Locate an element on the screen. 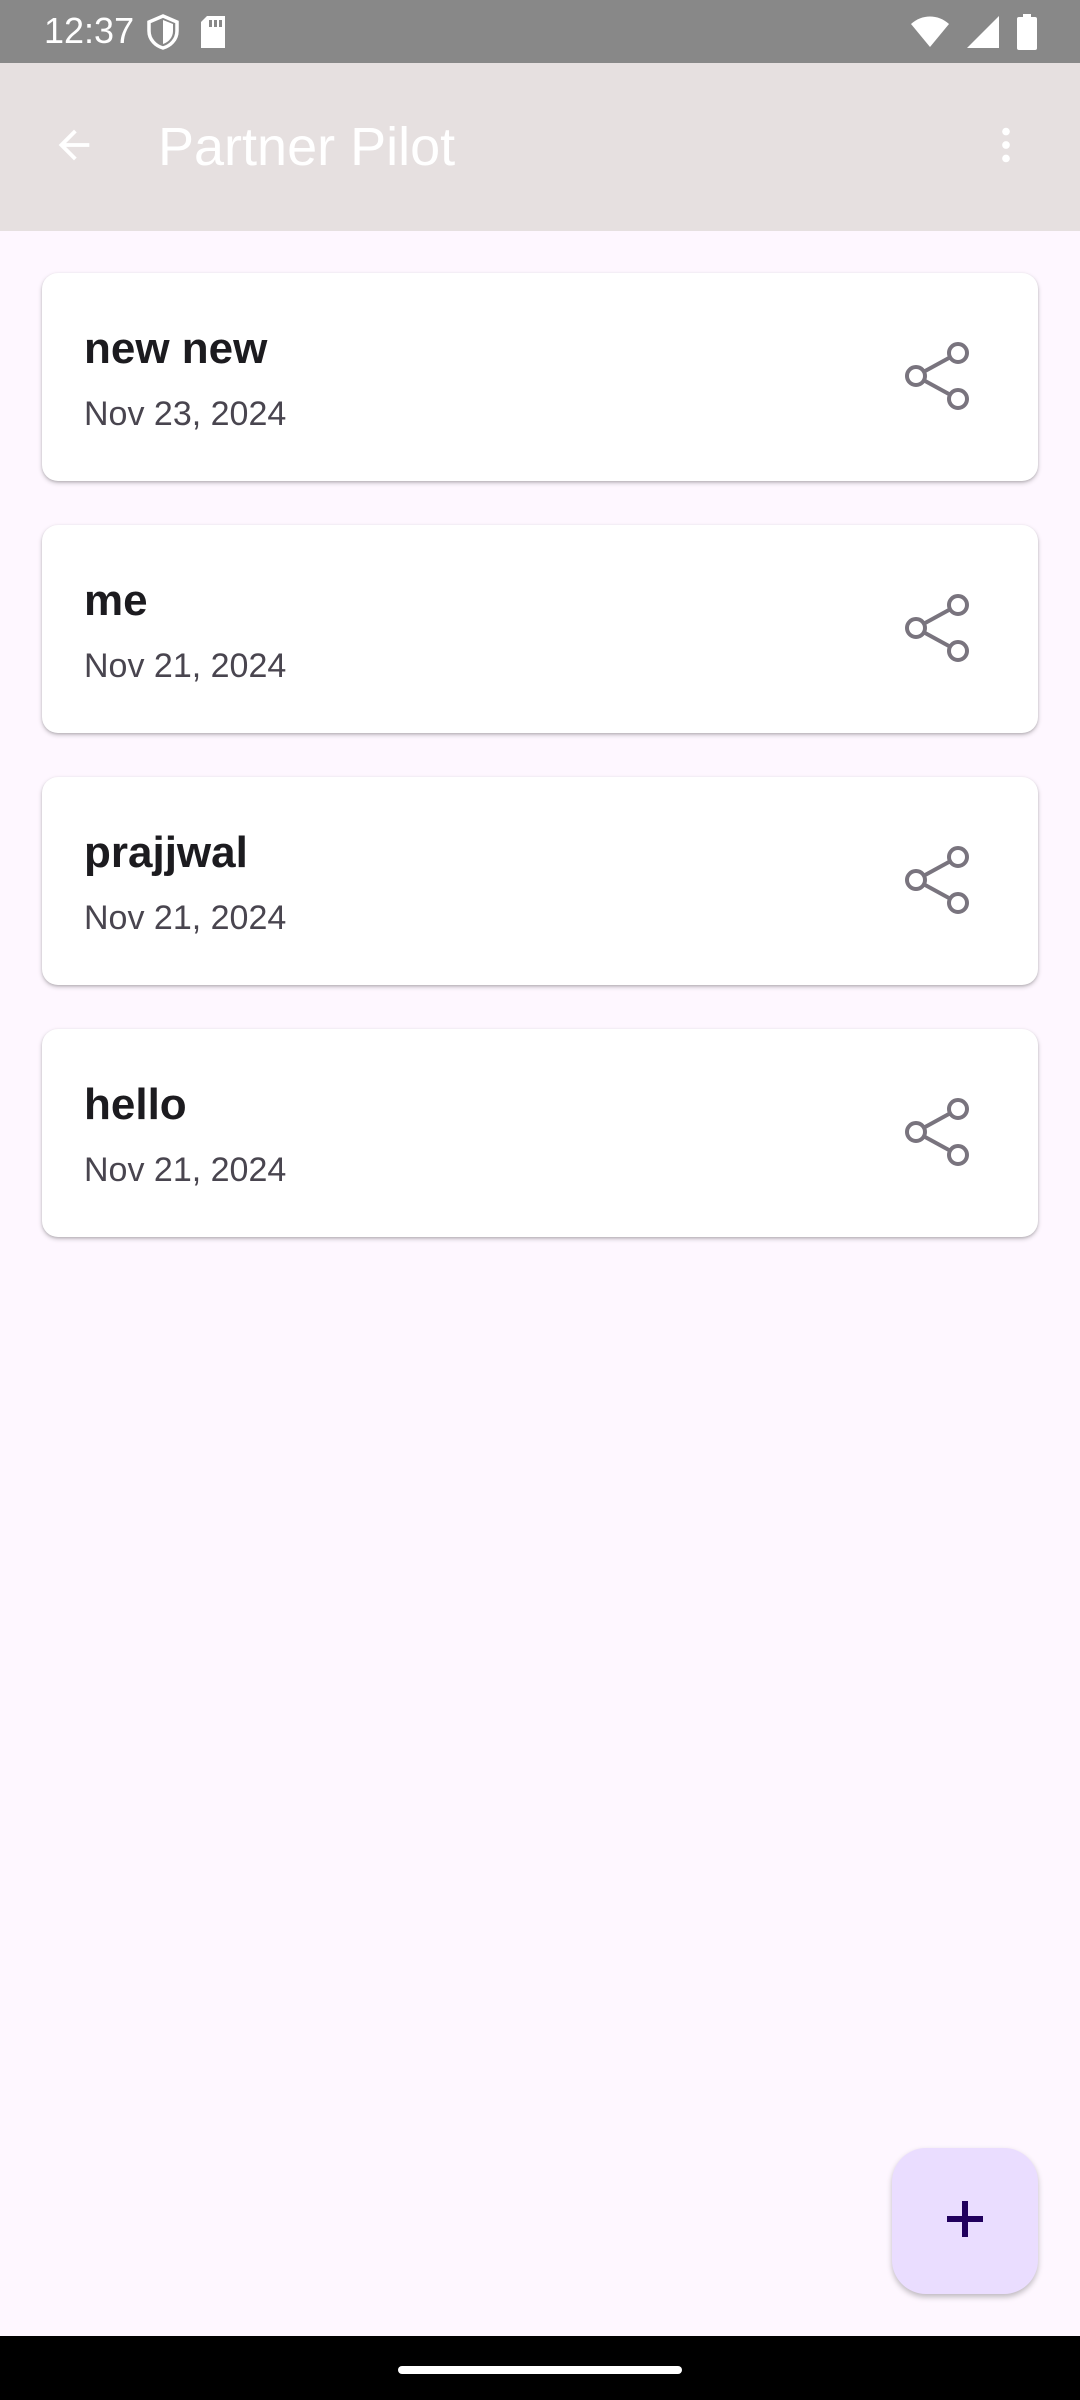  item-title: prajjwal is located at coordinates (166, 852).